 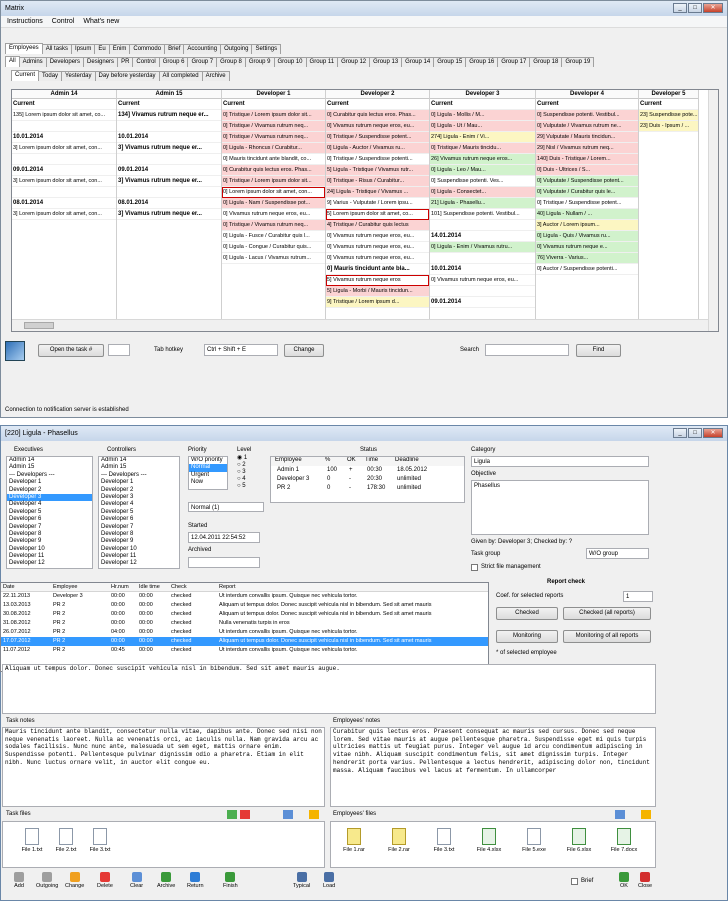 What do you see at coordinates (450, 62) in the screenshot?
I see `tab-group-15: Group 15` at bounding box center [450, 62].